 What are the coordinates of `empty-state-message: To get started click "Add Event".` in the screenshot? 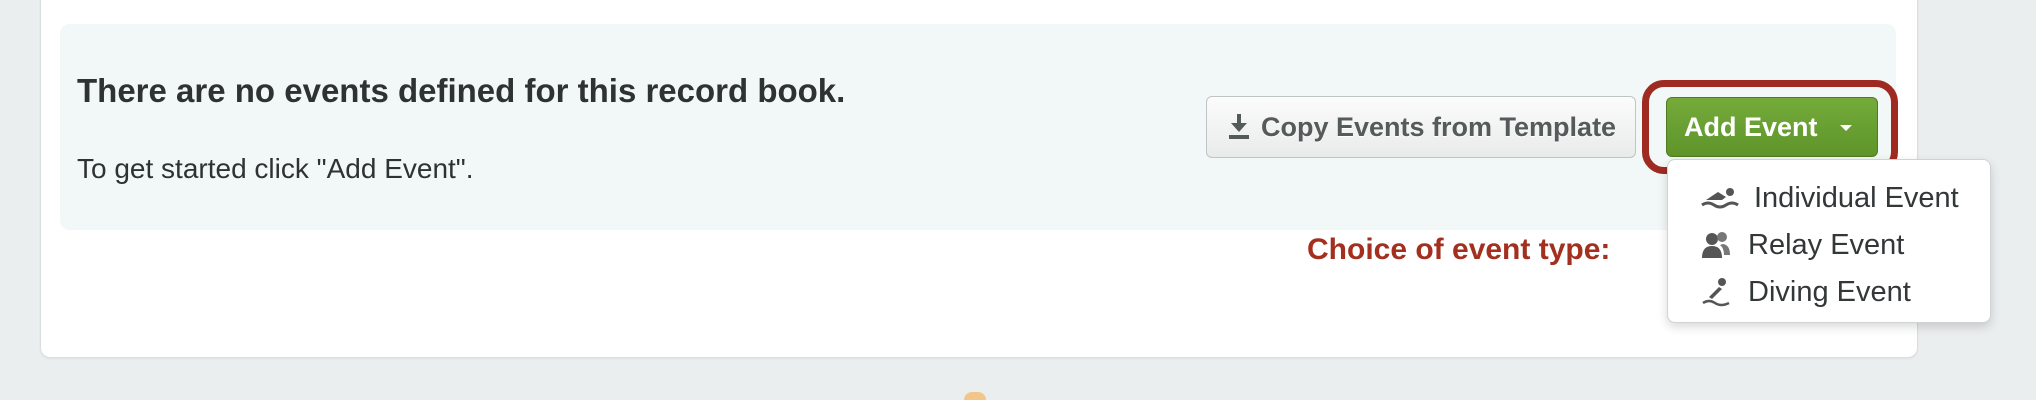 It's located at (275, 168).